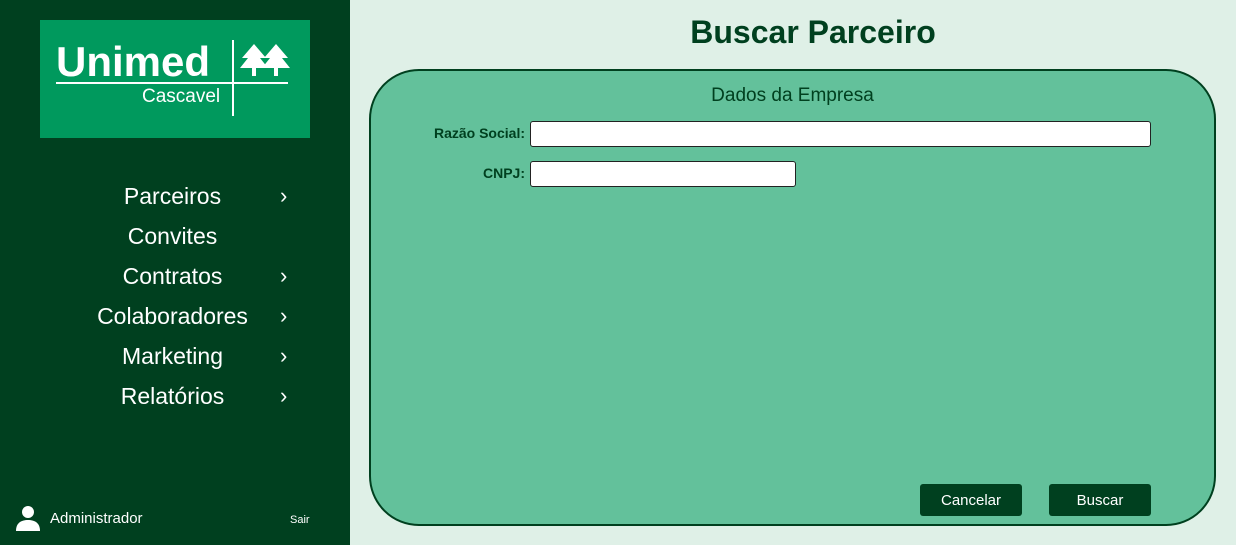 The width and height of the screenshot is (1236, 545). I want to click on user-area: Administrador Sair, so click(174, 519).